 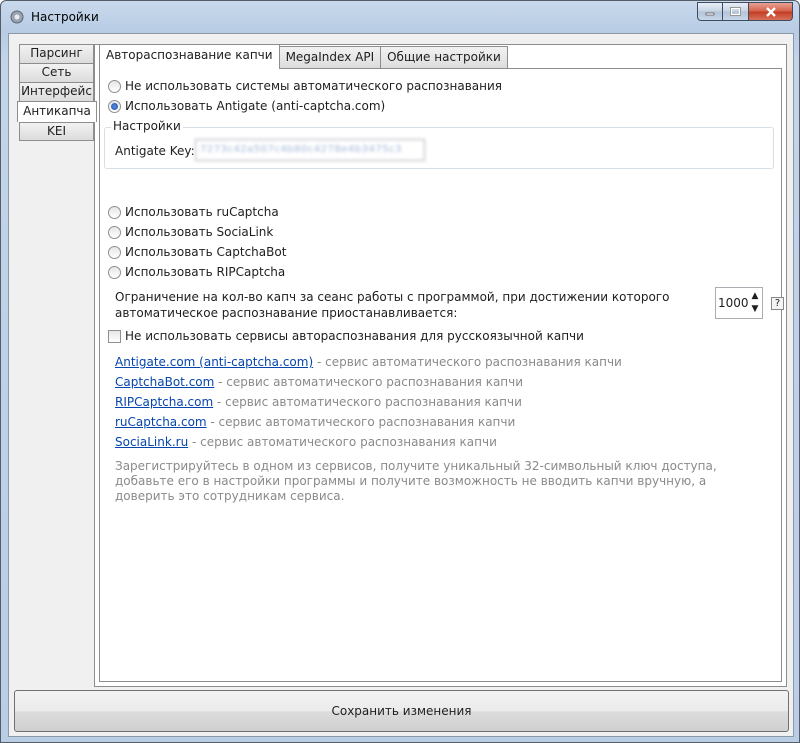 I want to click on window-title: Настройки, so click(x=65, y=17).